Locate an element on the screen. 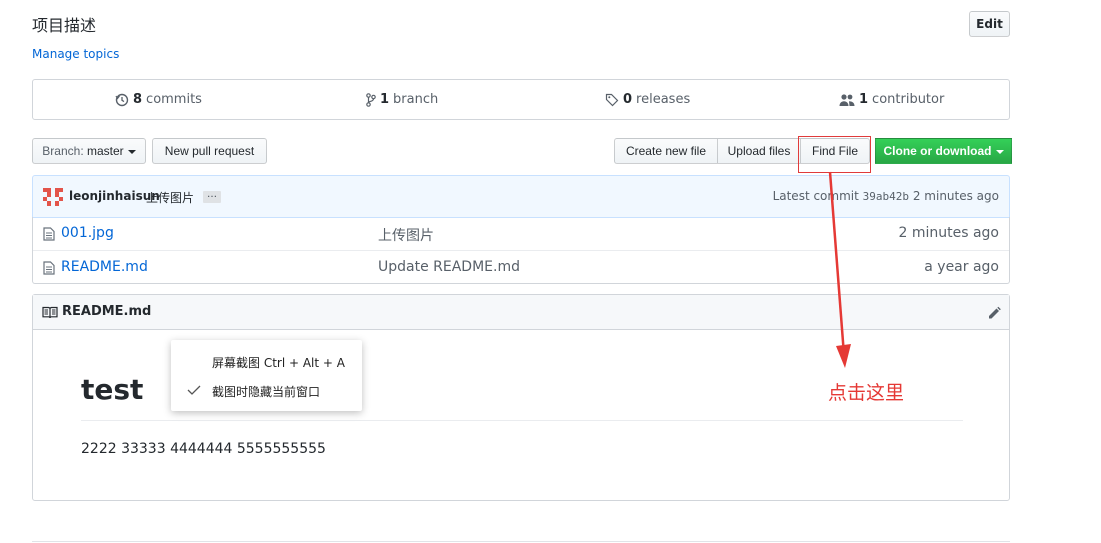  readme-header: README.md is located at coordinates (521, 312).